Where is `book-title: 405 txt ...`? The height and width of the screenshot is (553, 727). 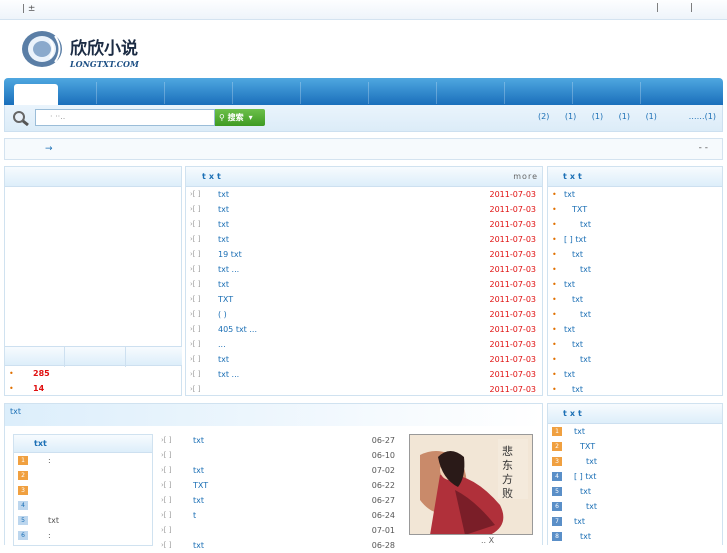
book-title: 405 txt ... is located at coordinates (237, 329).